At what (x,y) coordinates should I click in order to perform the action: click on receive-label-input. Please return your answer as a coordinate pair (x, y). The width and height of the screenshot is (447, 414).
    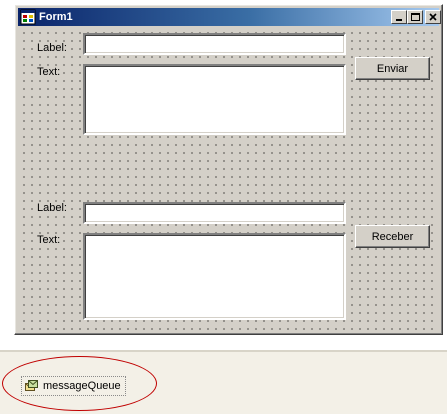
    Looking at the image, I should click on (214, 213).